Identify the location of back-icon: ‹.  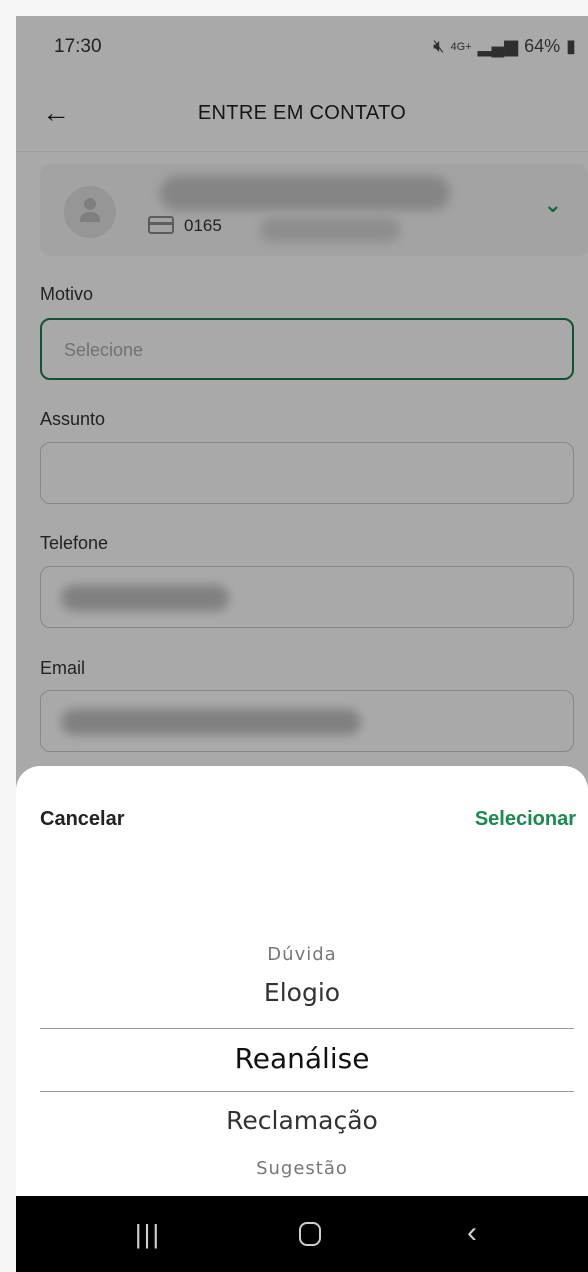
(472, 1234).